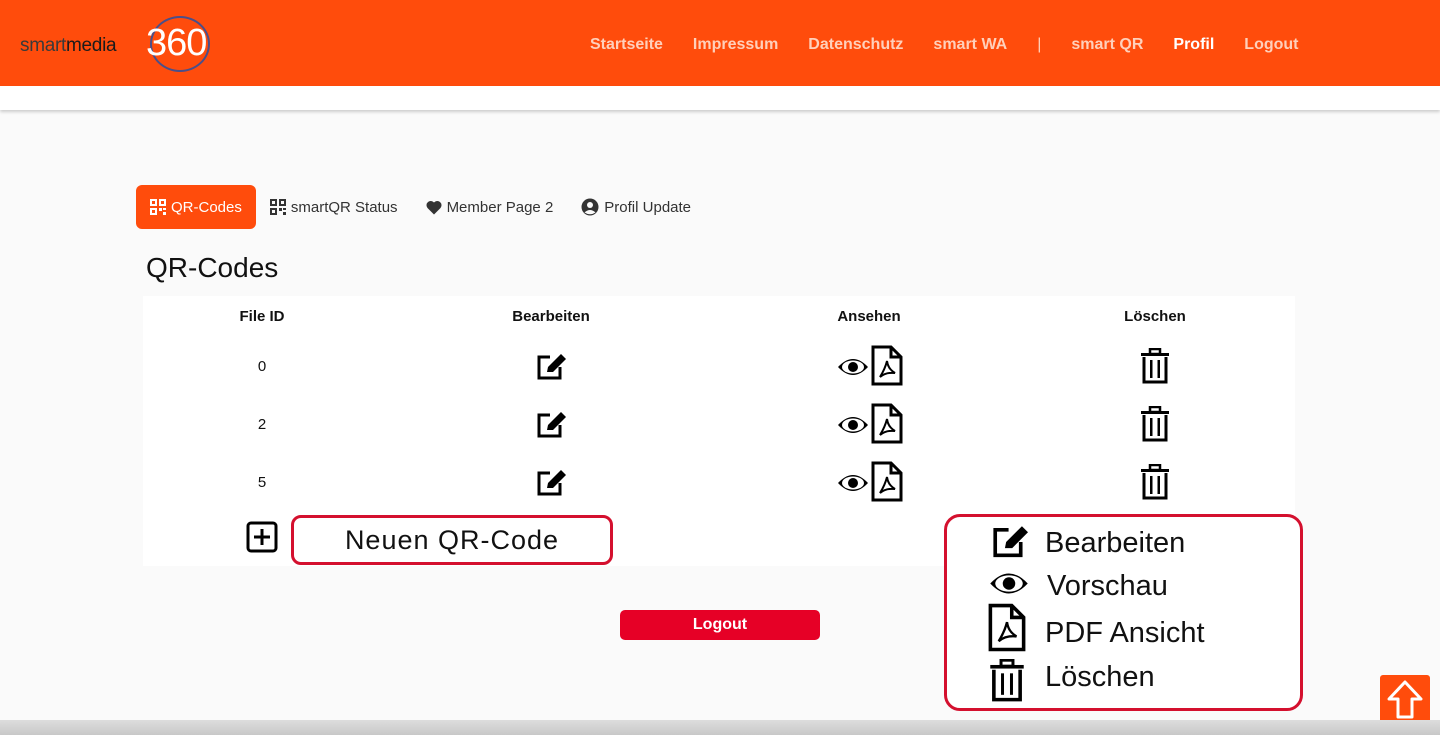  I want to click on file-id-cell: 2, so click(262, 424).